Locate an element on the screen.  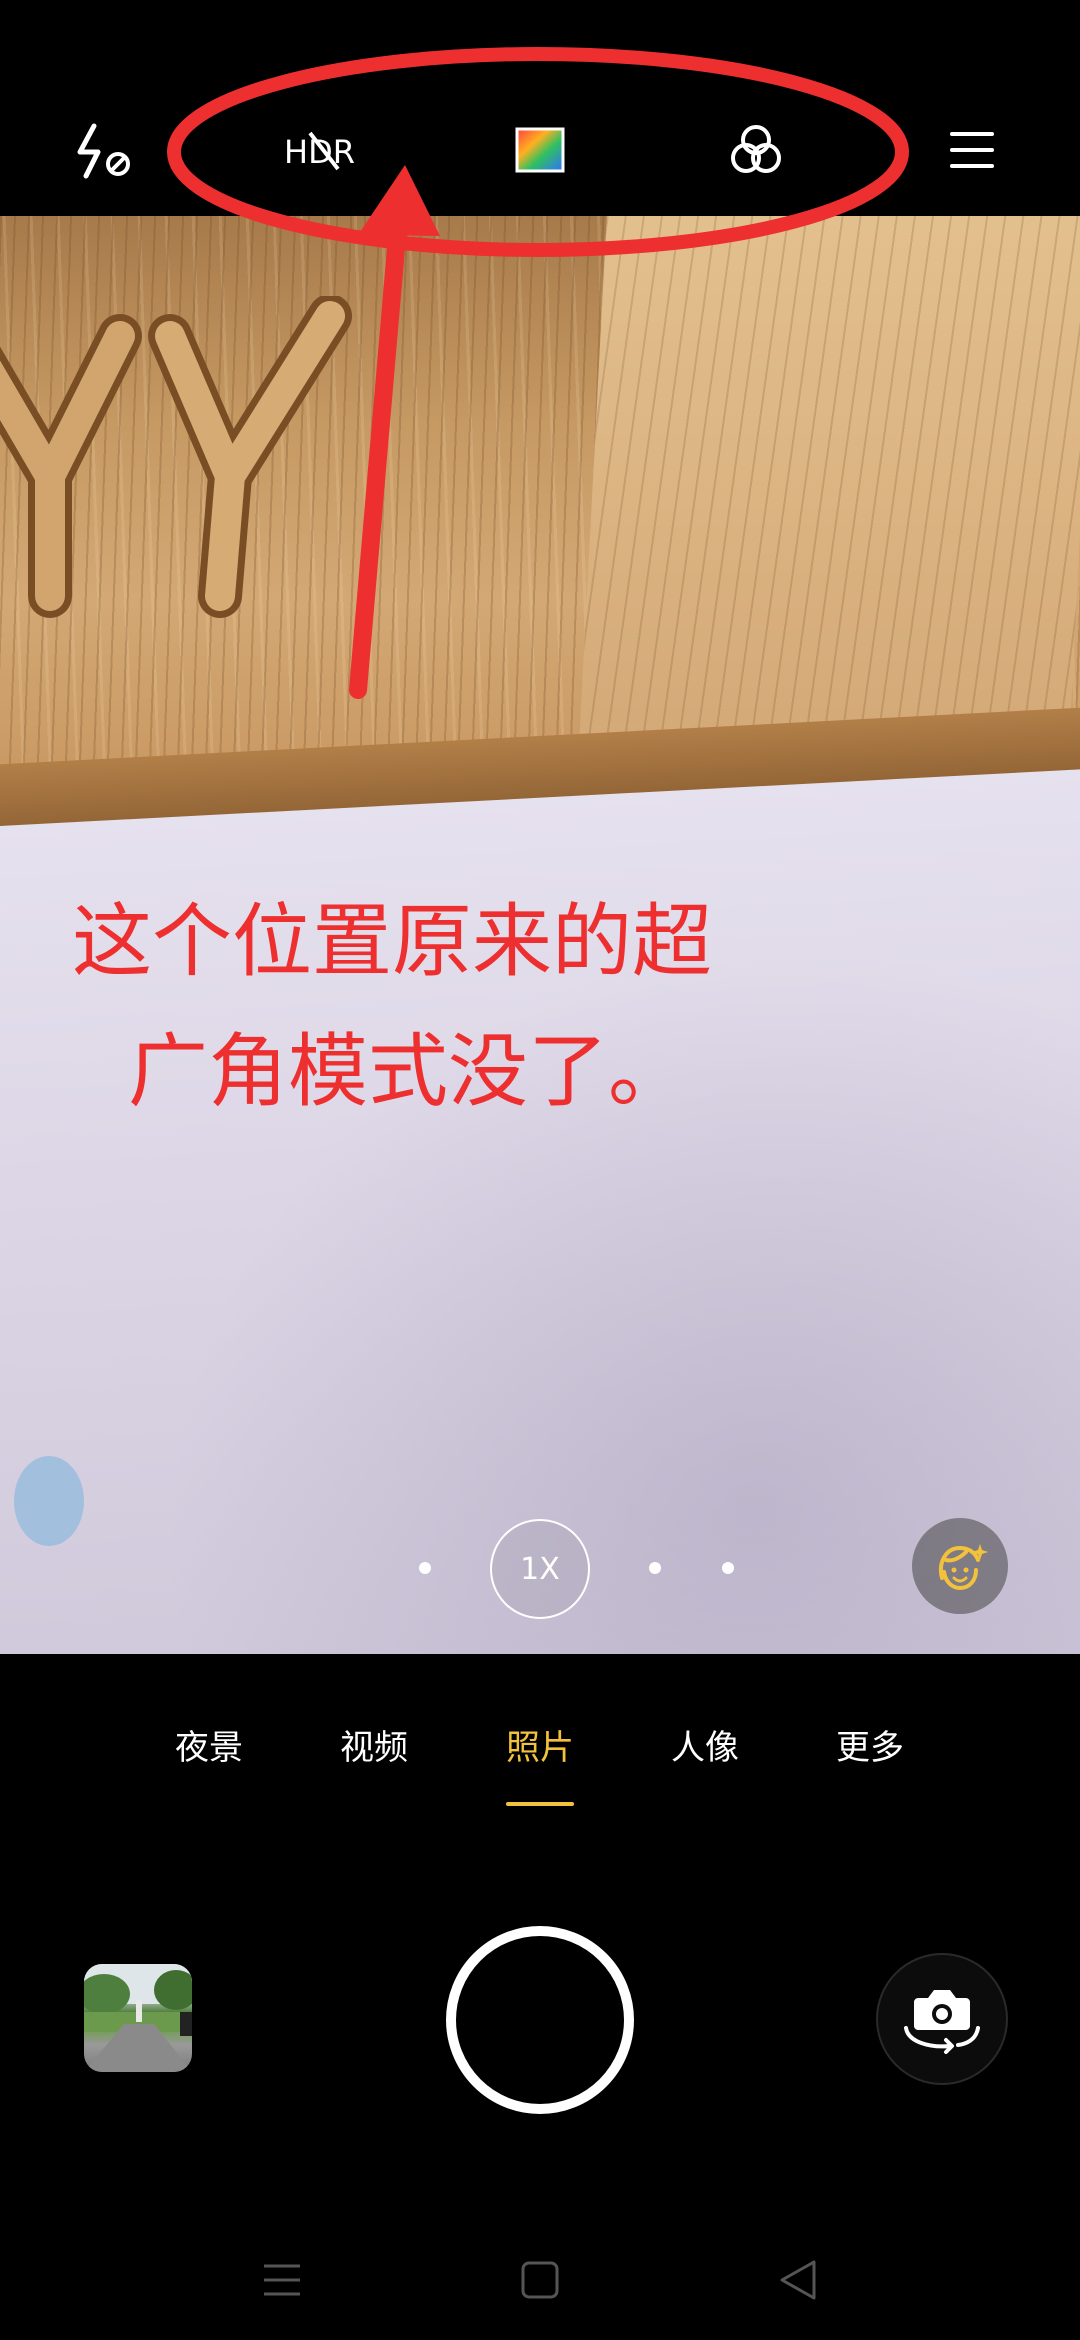
system-navigation-bar is located at coordinates (540, 2280).